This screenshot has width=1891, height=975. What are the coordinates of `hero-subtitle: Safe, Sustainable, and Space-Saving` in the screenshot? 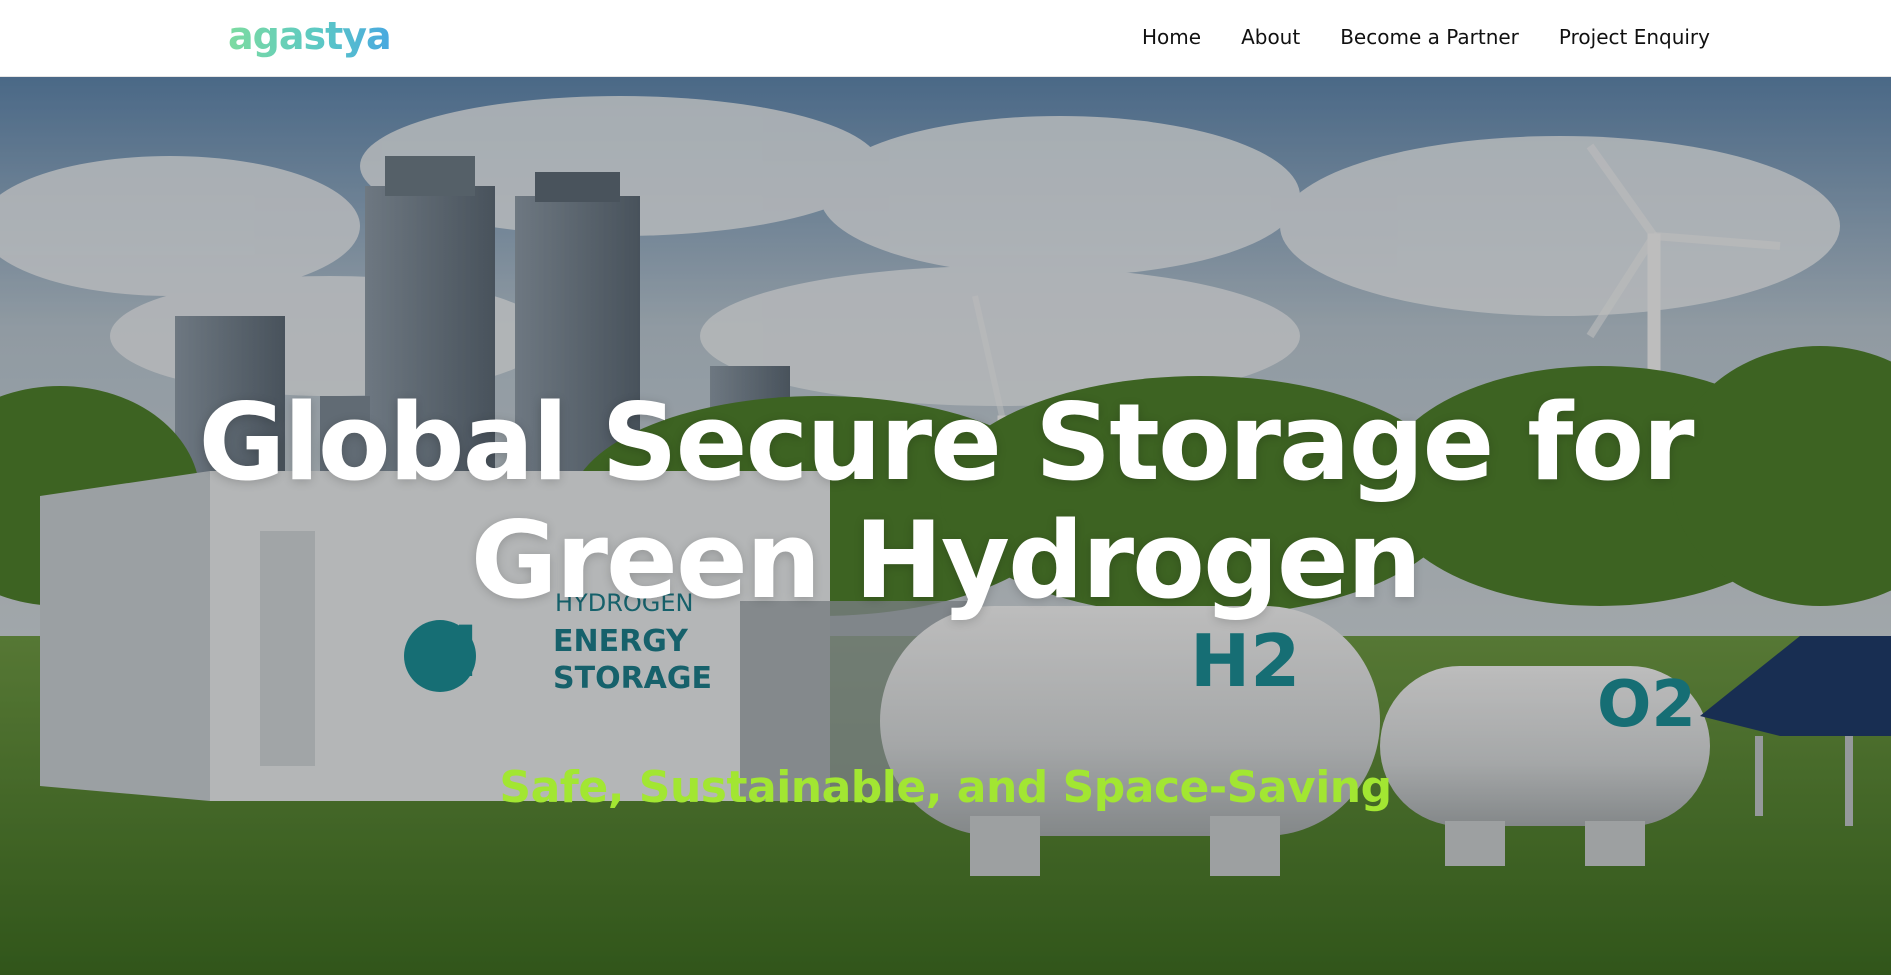 It's located at (945, 787).